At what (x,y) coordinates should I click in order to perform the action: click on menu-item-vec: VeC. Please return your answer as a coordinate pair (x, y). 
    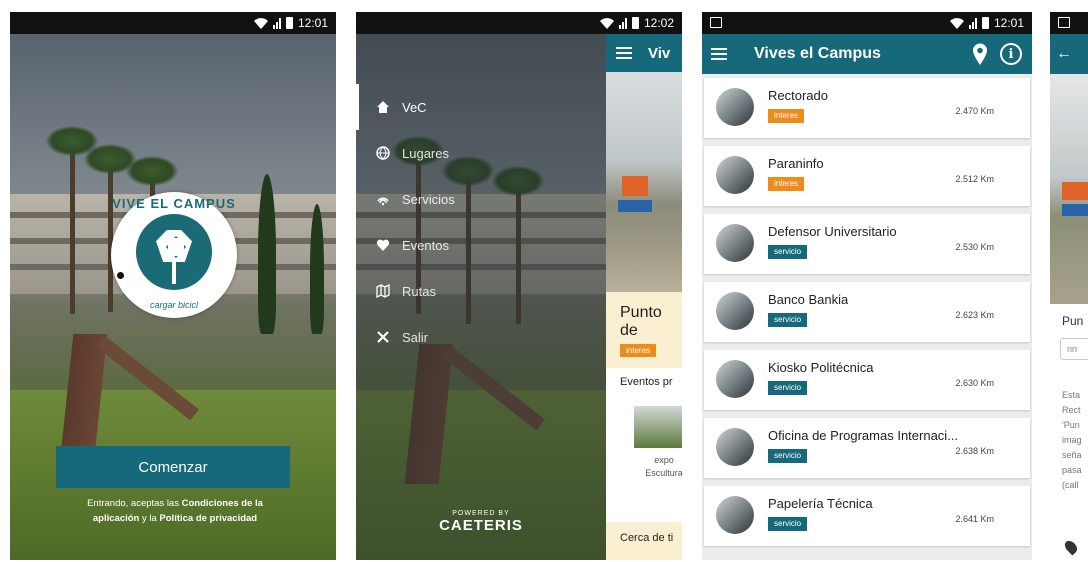
    Looking at the image, I should click on (481, 107).